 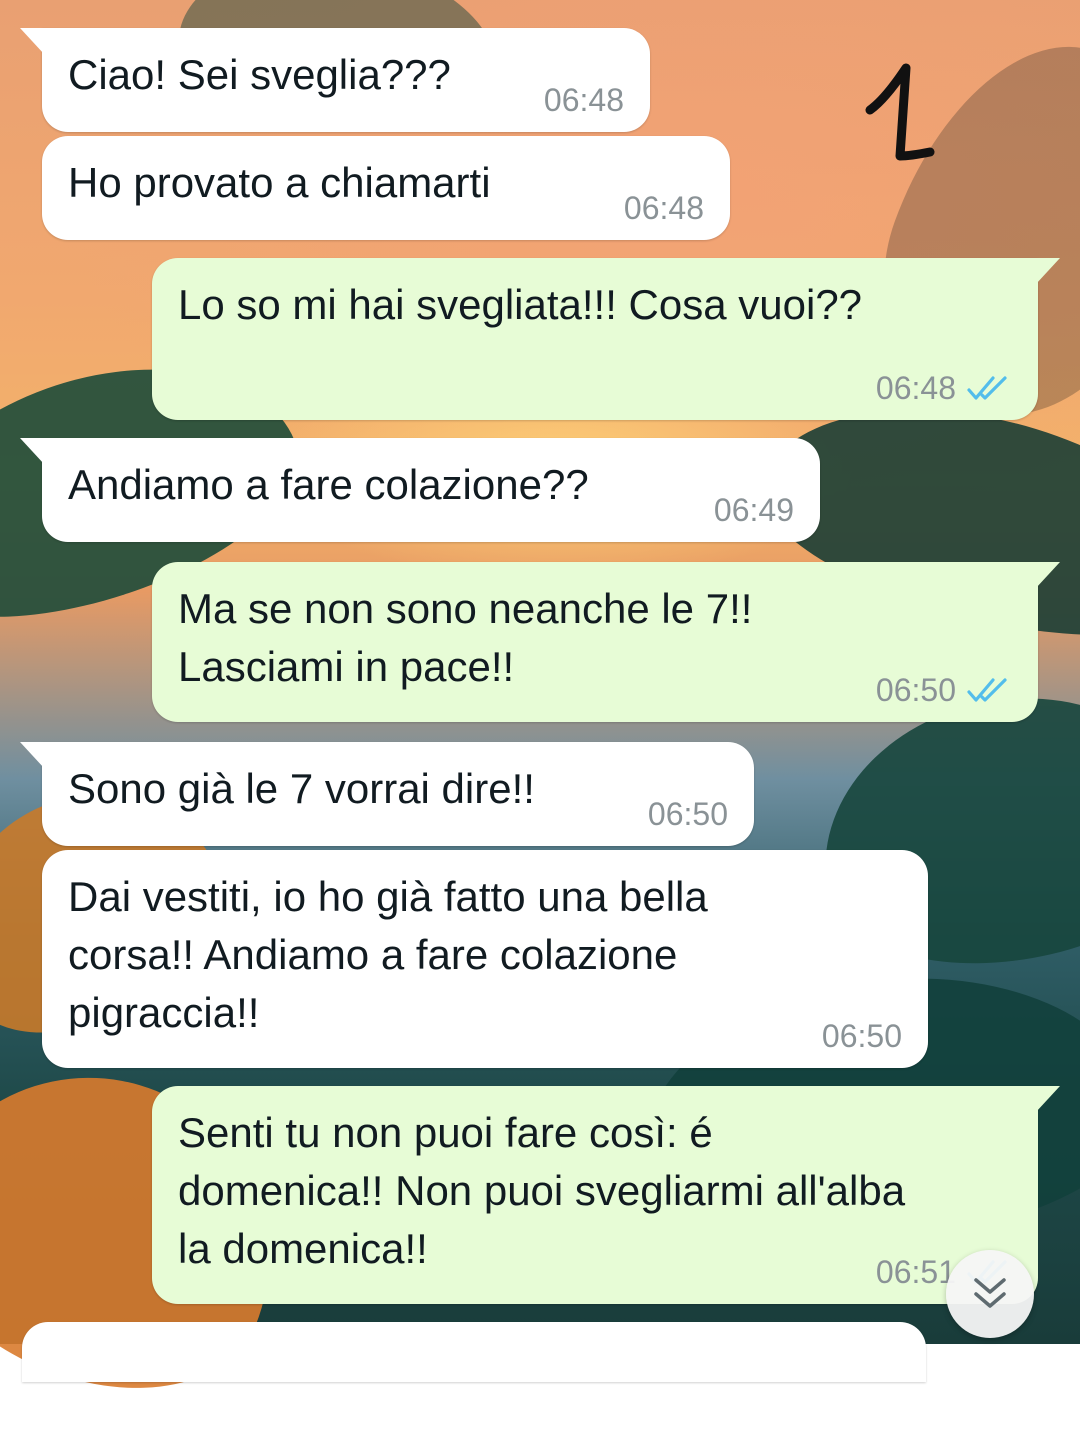 I want to click on scroll-to-bottom-button, so click(x=990, y=1294).